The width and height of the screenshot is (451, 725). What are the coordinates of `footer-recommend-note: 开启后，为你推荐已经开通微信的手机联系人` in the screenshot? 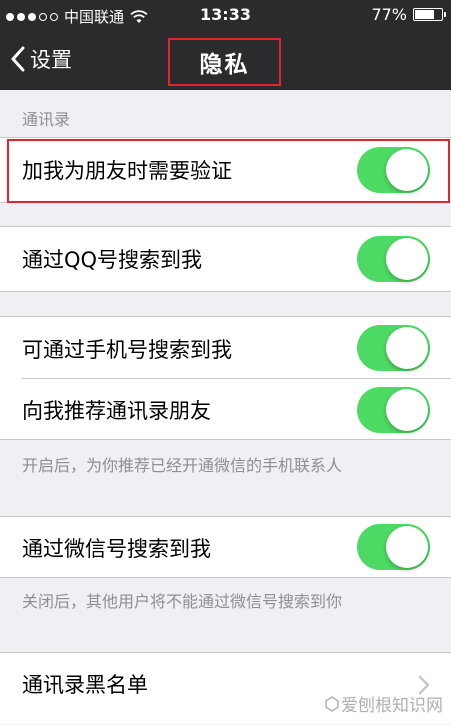 It's located at (182, 465).